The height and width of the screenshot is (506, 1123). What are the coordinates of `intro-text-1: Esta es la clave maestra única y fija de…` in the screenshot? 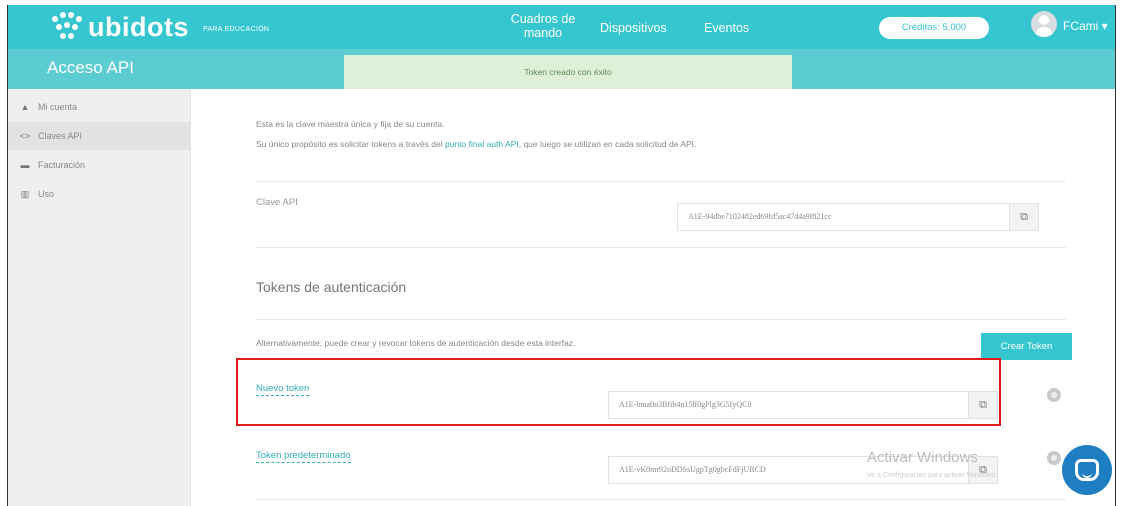 It's located at (350, 124).